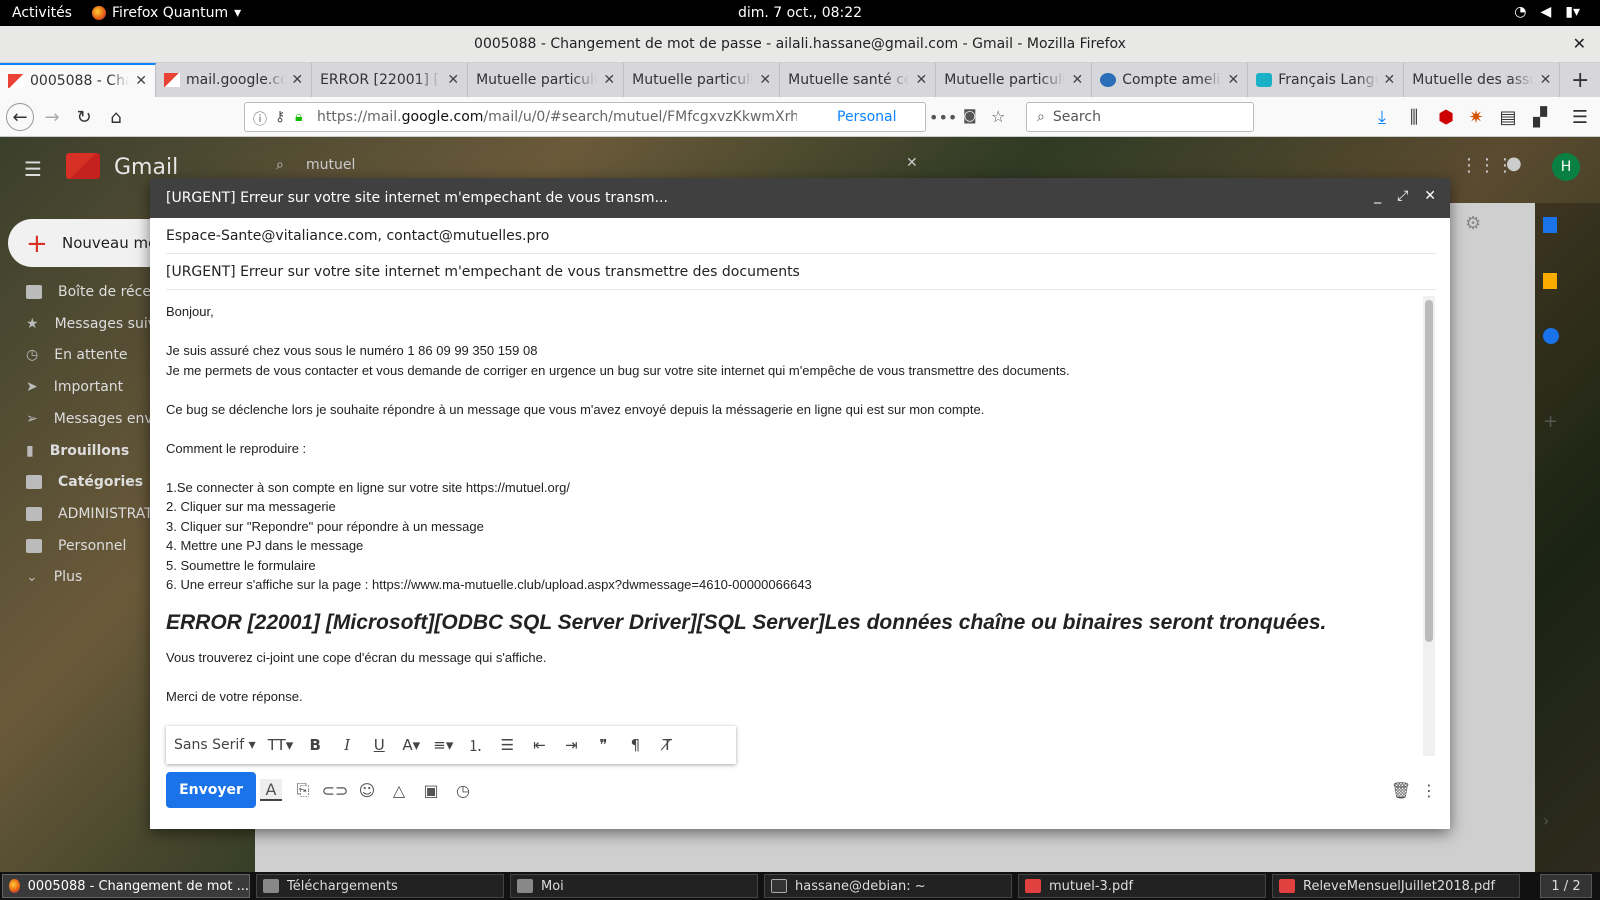 Image resolution: width=1600 pixels, height=900 pixels. What do you see at coordinates (280, 165) in the screenshot?
I see `search-icon: ⌕` at bounding box center [280, 165].